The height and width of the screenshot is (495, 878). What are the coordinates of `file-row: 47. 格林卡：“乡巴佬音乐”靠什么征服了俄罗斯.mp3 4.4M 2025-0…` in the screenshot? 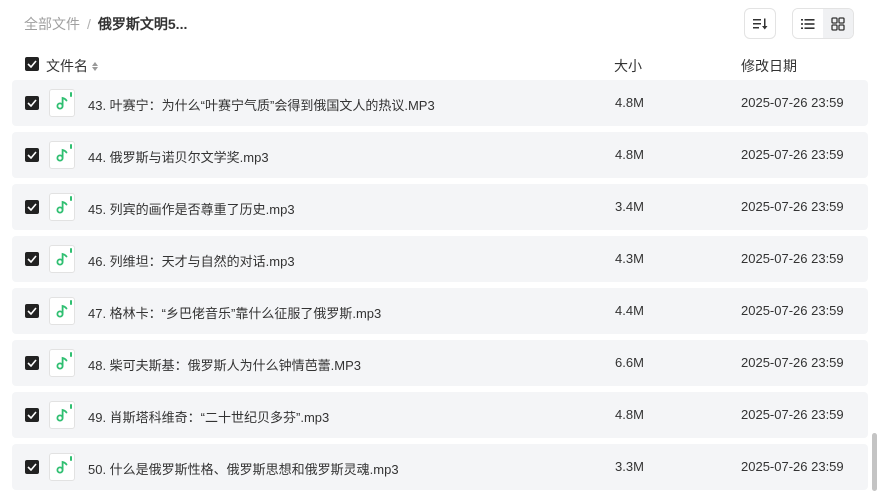 It's located at (440, 311).